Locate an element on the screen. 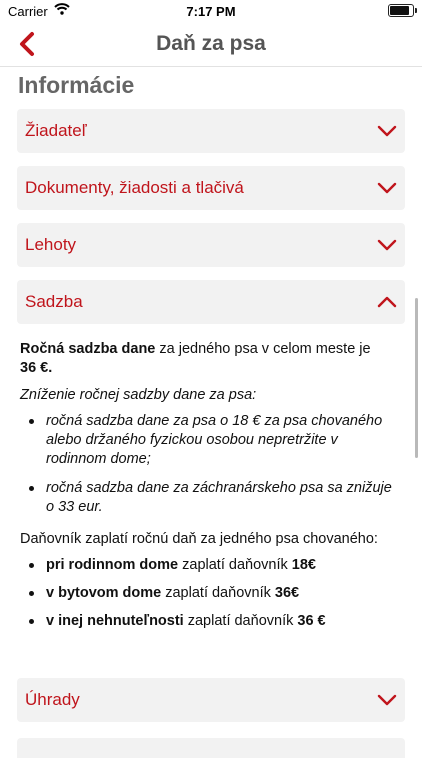 Image resolution: width=422 pixels, height=758 pixels. accordion-sadzba: Sadzba is located at coordinates (211, 302).